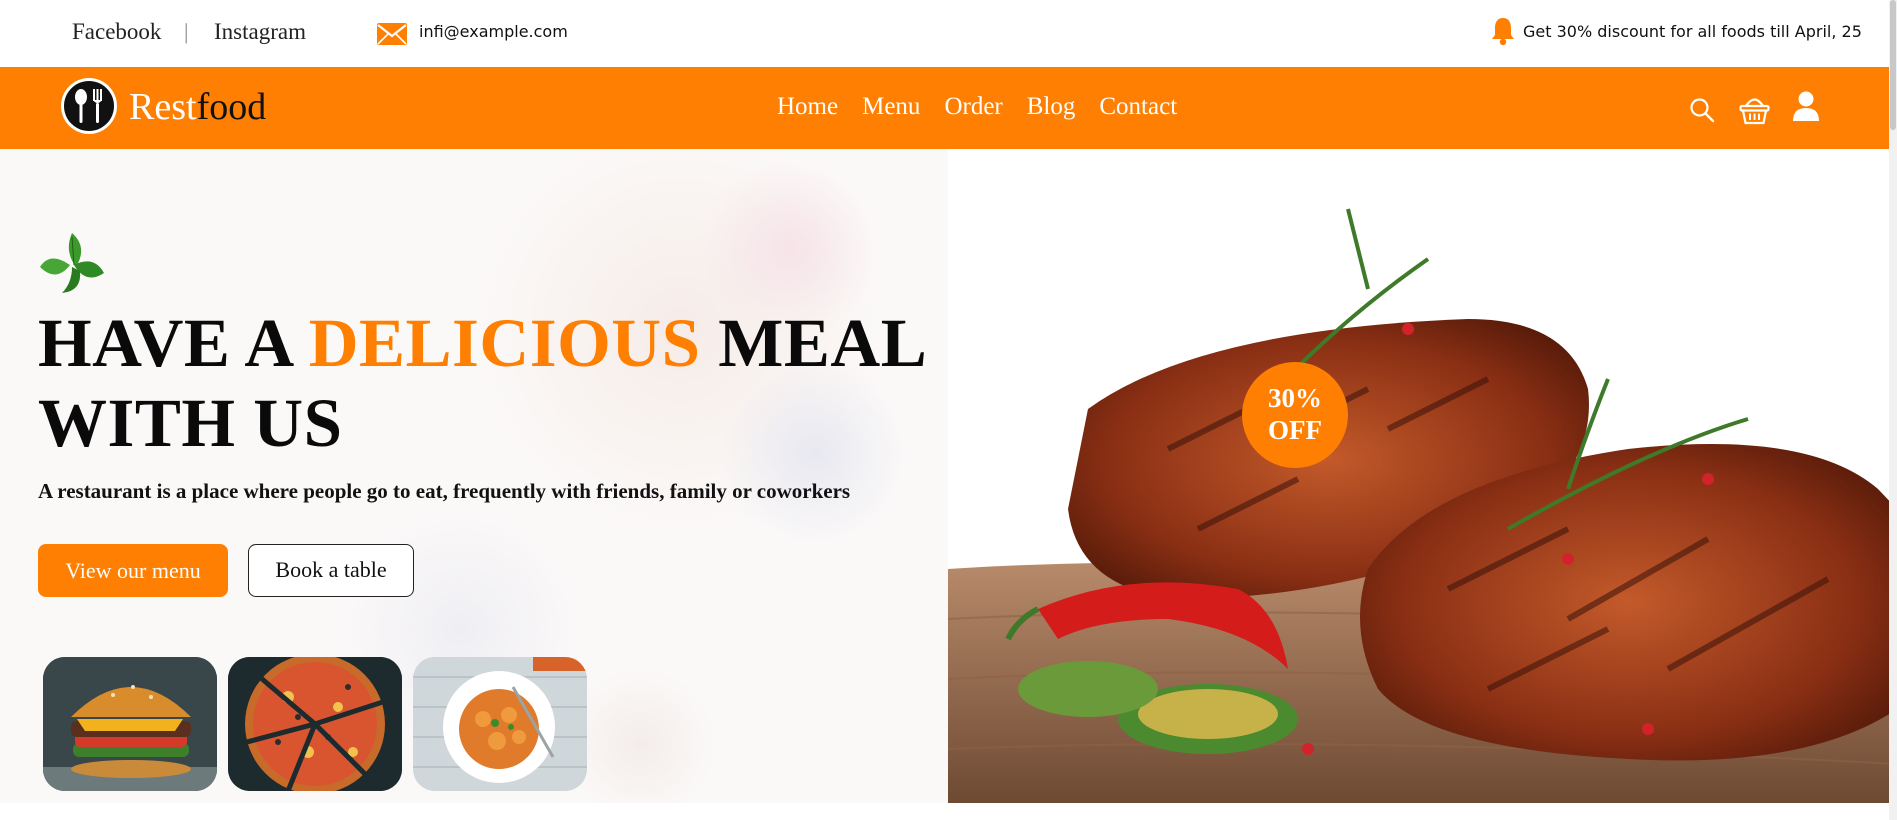 This screenshot has width=1897, height=820. Describe the element at coordinates (807, 107) in the screenshot. I see `nav-home: Home` at that location.